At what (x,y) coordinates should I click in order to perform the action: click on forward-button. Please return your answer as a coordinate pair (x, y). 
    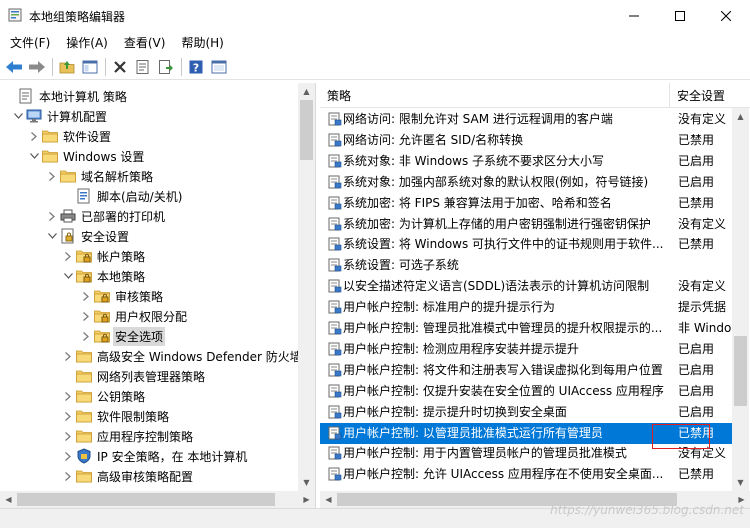
    Looking at the image, I should click on (37, 67).